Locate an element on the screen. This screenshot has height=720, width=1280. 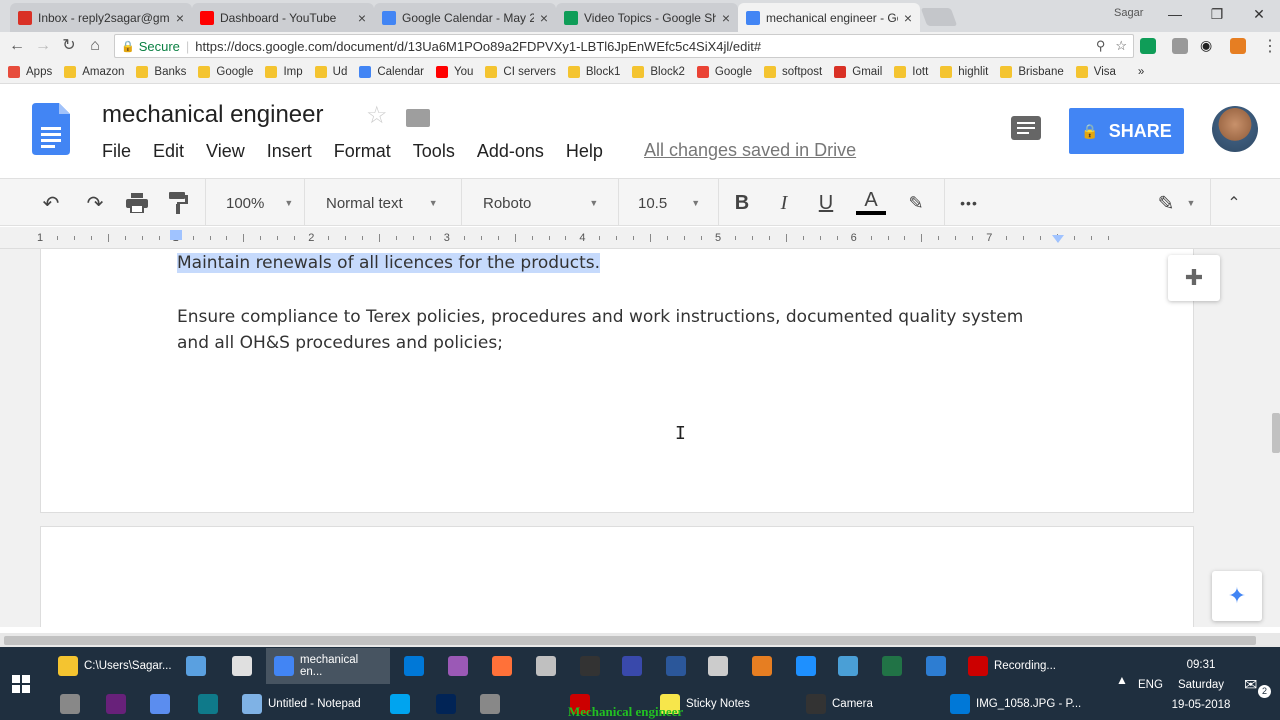
explore-icon: ✦ is located at coordinates (1237, 596).